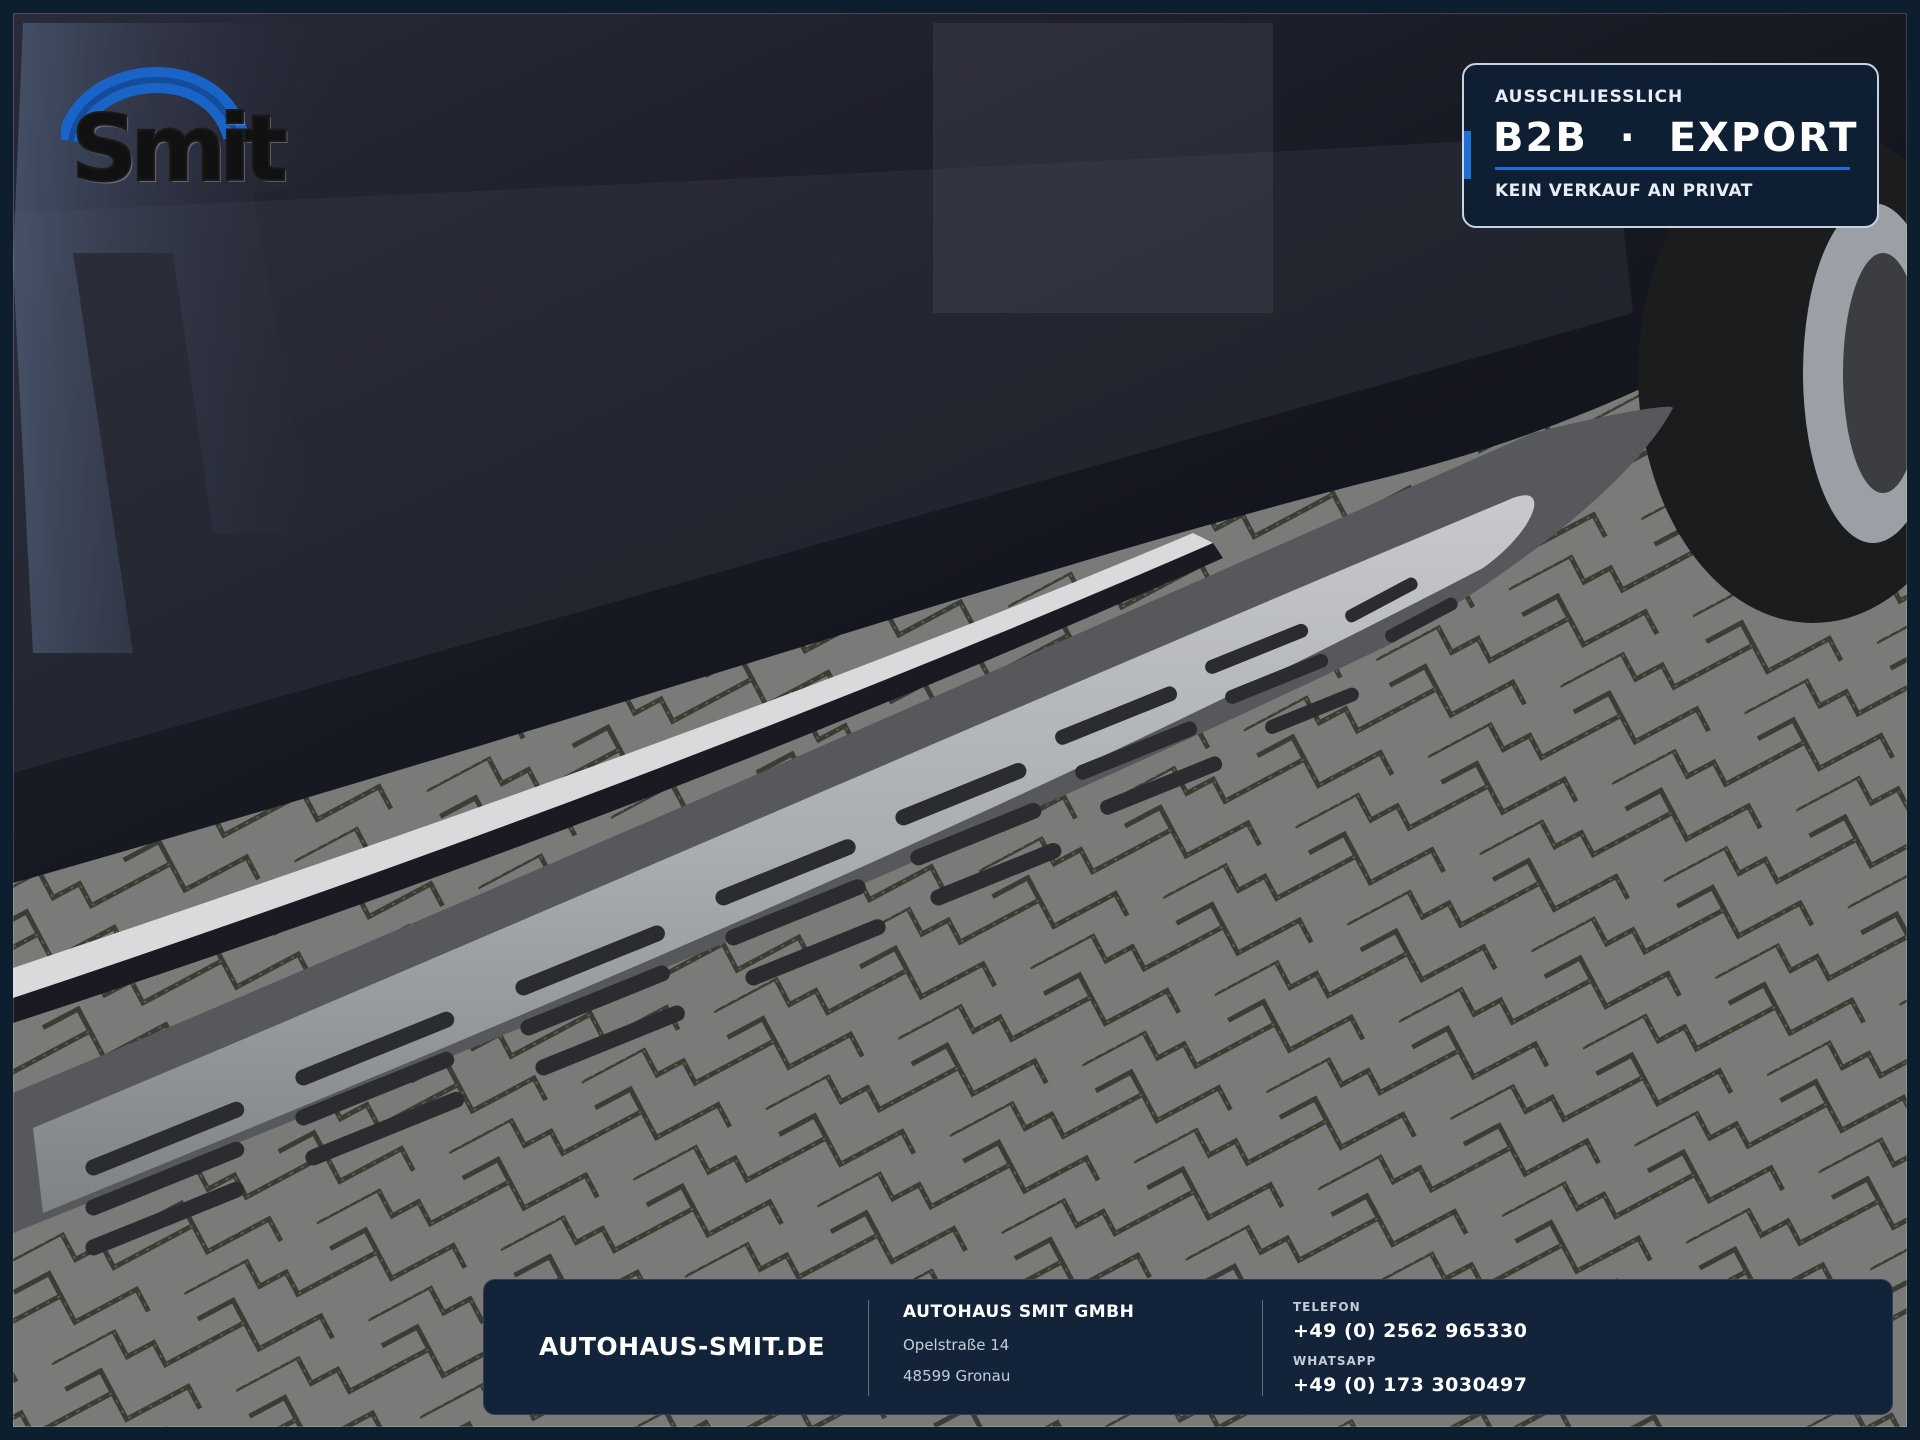 The image size is (1920, 1440). What do you see at coordinates (1335, 1361) in the screenshot?
I see `whatsapp-label: WHATSAPP` at bounding box center [1335, 1361].